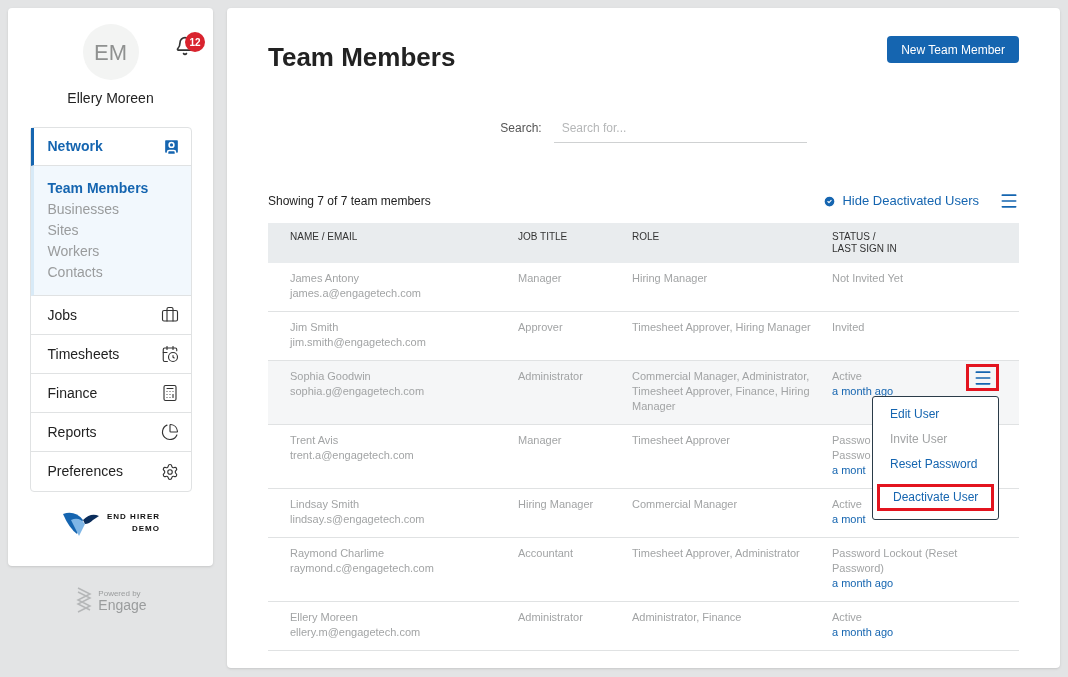 Image resolution: width=1068 pixels, height=677 pixels. I want to click on status-text: Invited, so click(848, 327).